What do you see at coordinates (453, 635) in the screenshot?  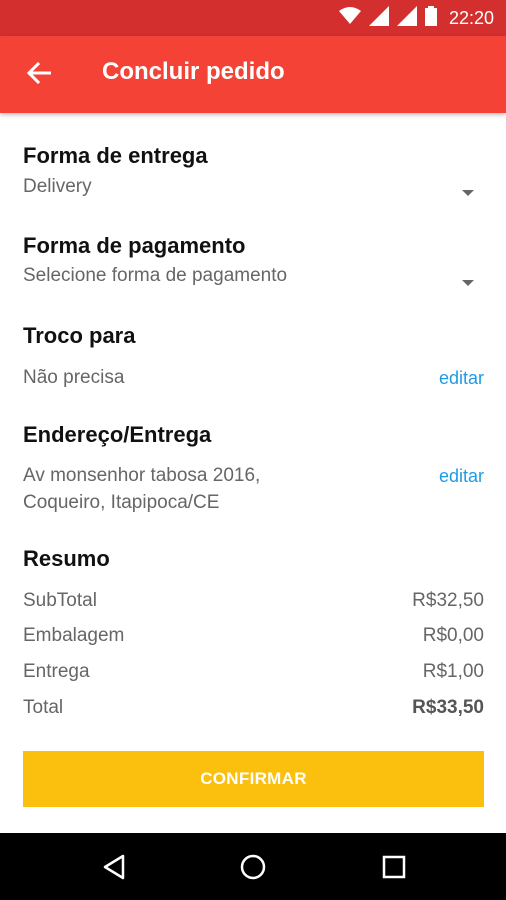 I see `summary-amount: R$0,00` at bounding box center [453, 635].